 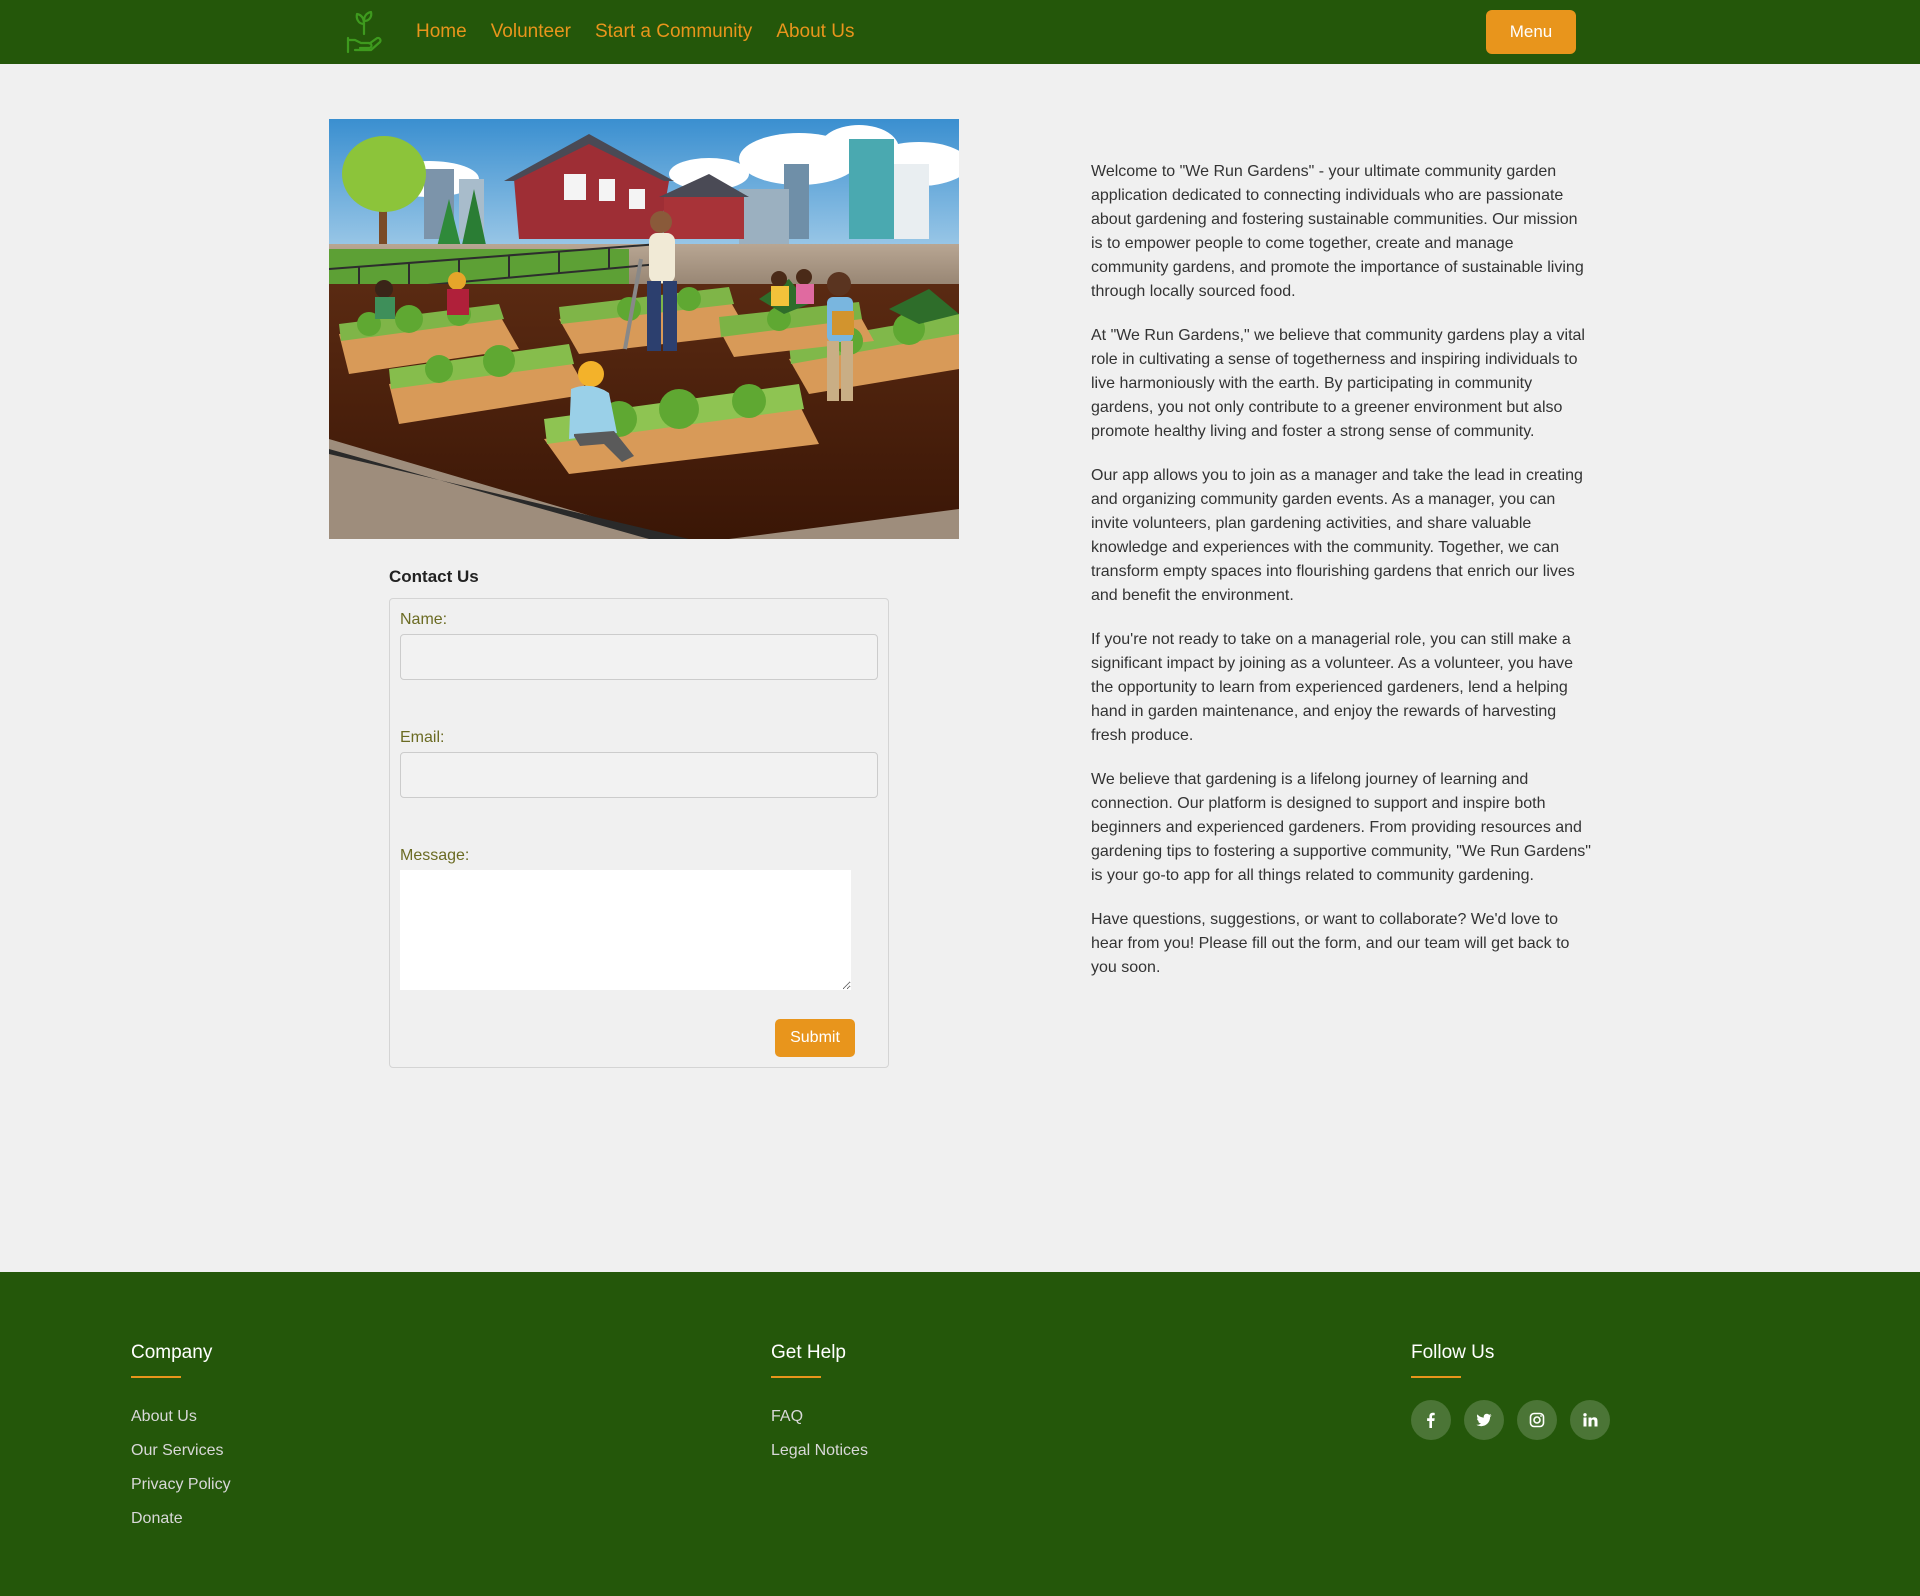 I want to click on footer-help-column: Get Help FAQ Legal Notices, so click(x=819, y=1405).